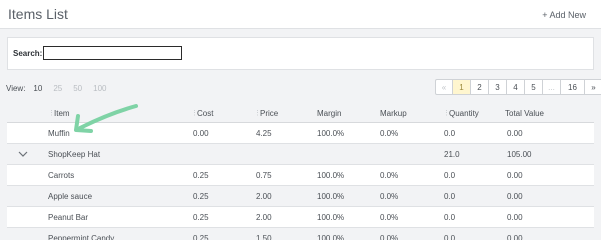 This screenshot has width=601, height=240. Describe the element at coordinates (393, 113) in the screenshot. I see `column-header-markup: Markup` at that location.